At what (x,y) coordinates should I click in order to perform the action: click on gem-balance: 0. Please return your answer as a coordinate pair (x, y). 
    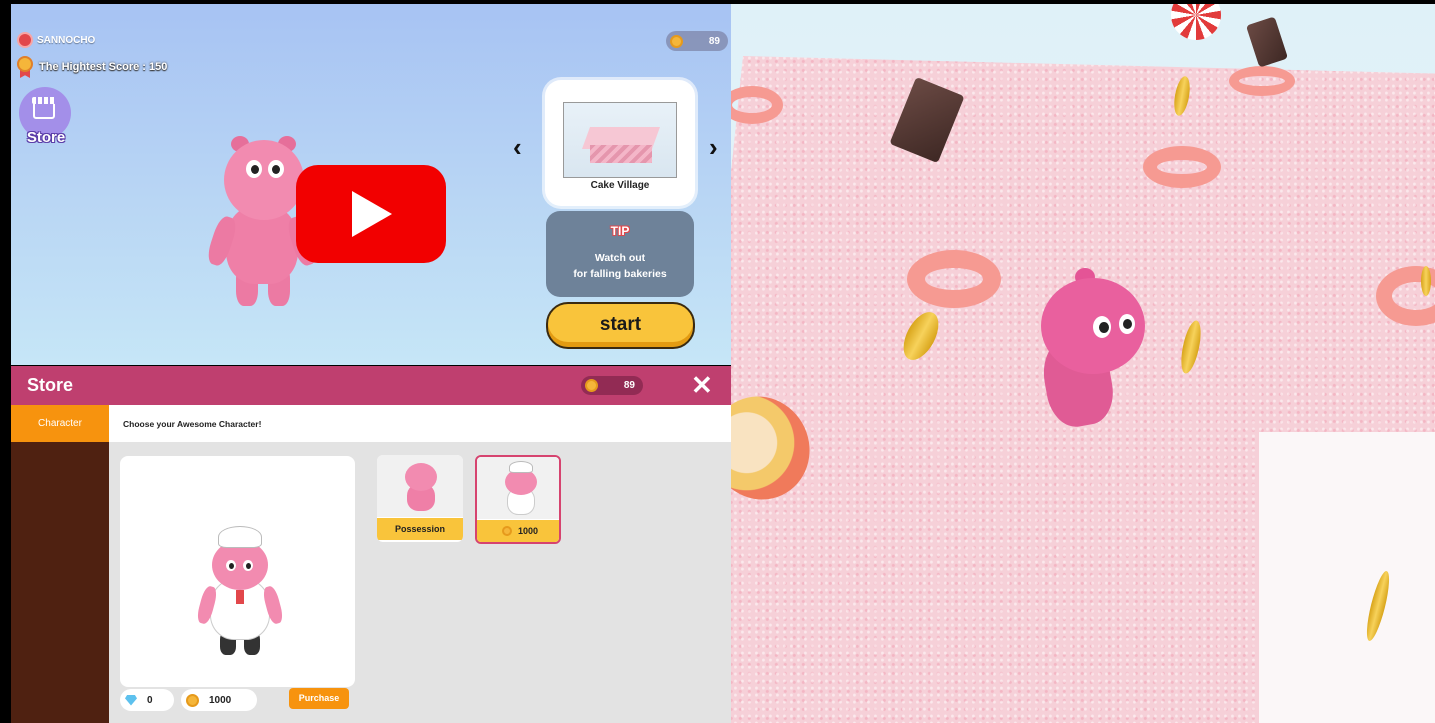
    Looking at the image, I should click on (147, 700).